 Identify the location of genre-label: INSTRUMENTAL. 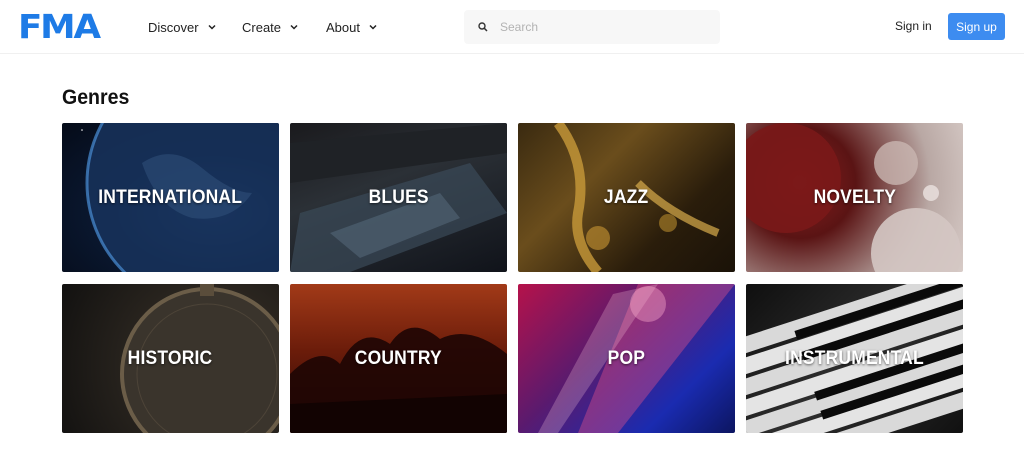
(854, 358).